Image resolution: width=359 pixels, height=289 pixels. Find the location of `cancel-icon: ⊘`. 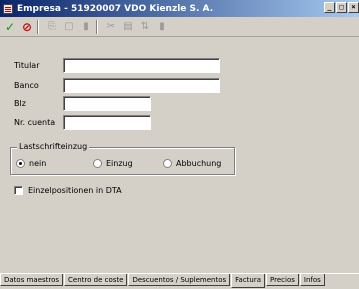

cancel-icon: ⊘ is located at coordinates (27, 27).